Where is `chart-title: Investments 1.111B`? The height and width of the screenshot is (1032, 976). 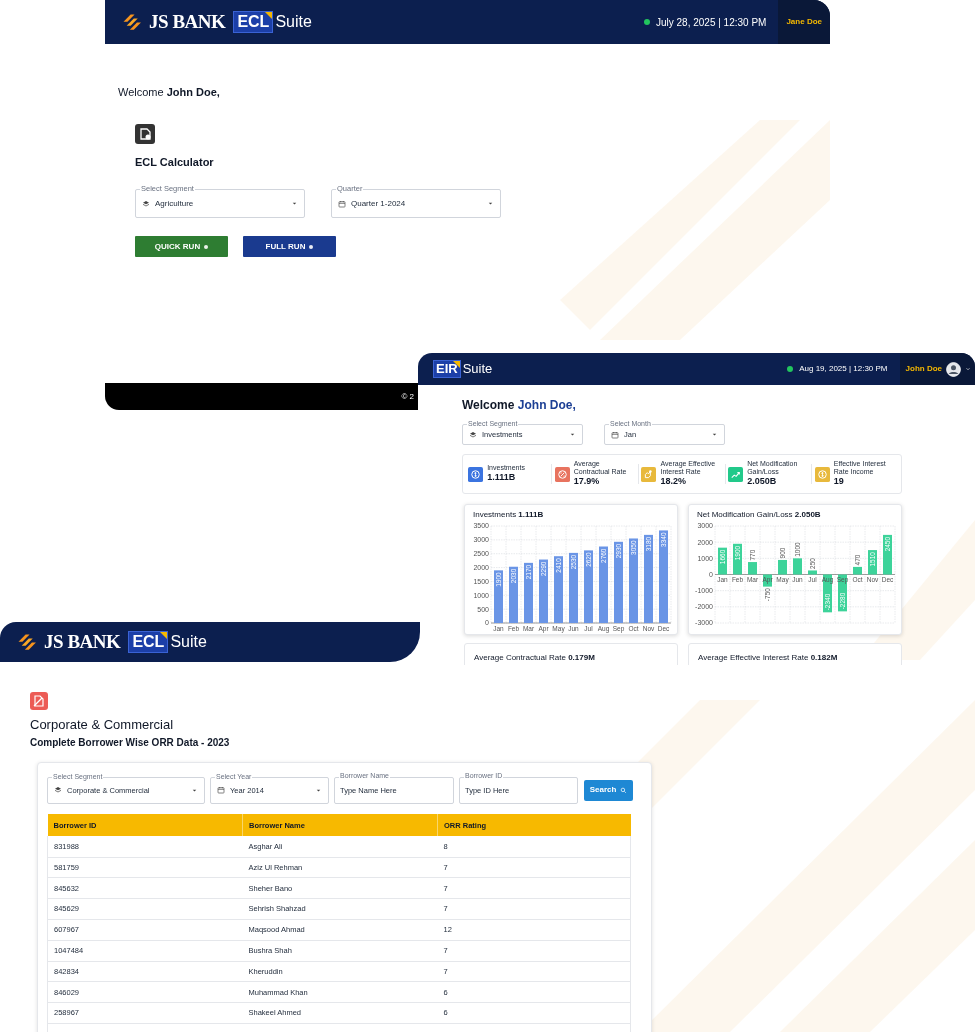
chart-title: Investments 1.111B is located at coordinates (508, 515).